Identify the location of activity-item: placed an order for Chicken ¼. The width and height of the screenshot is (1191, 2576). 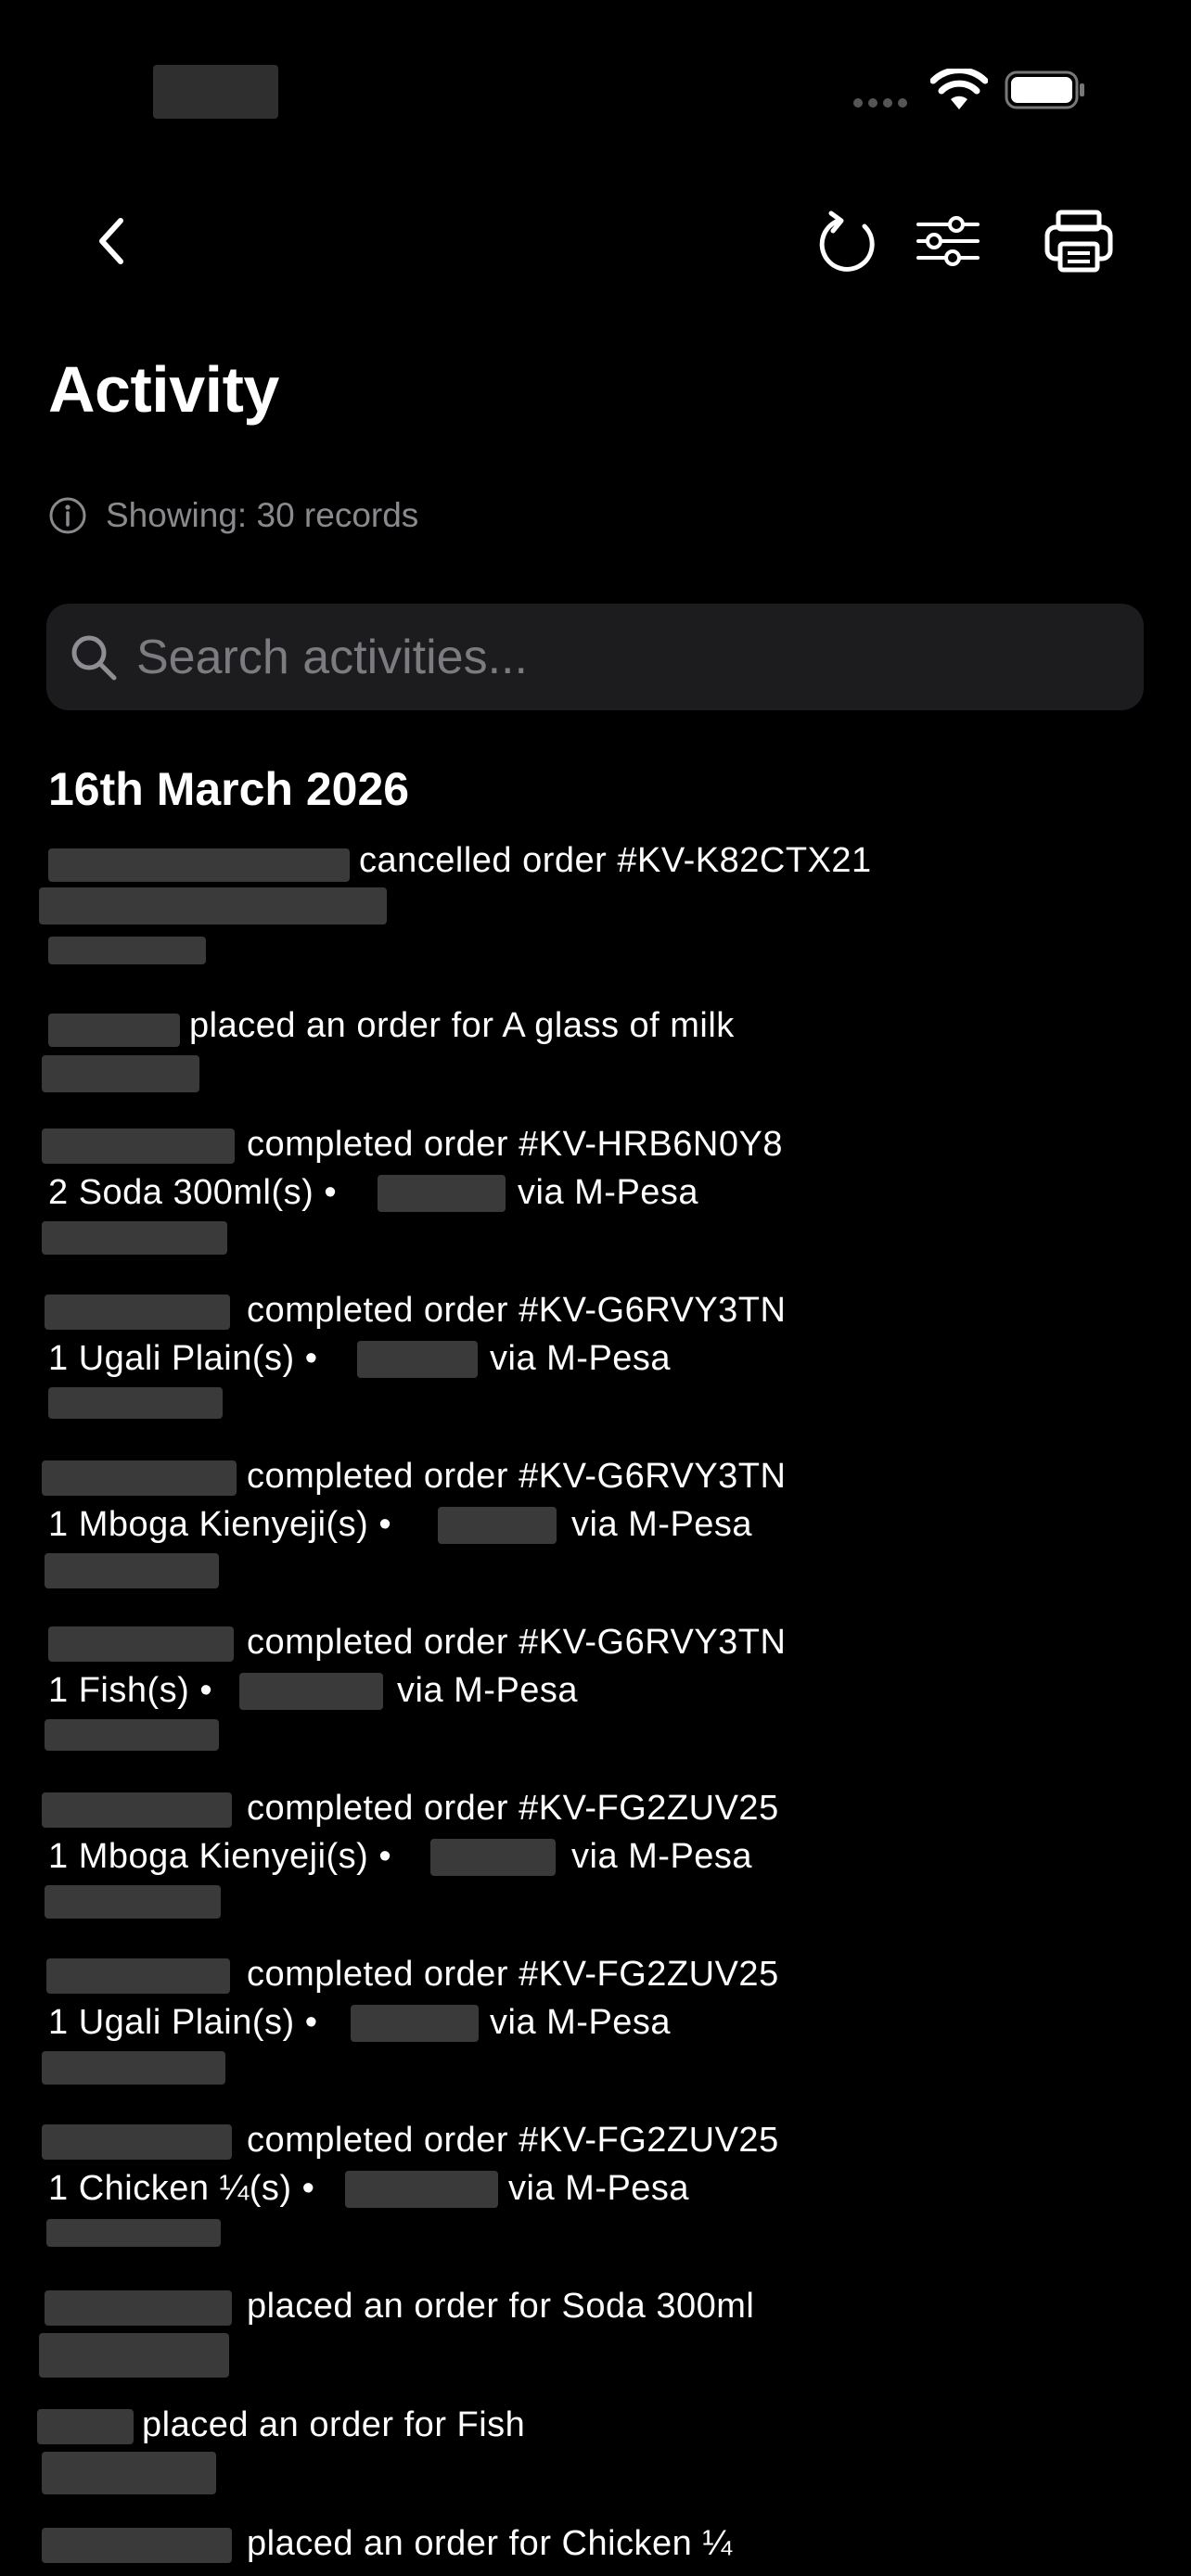
(595, 2549).